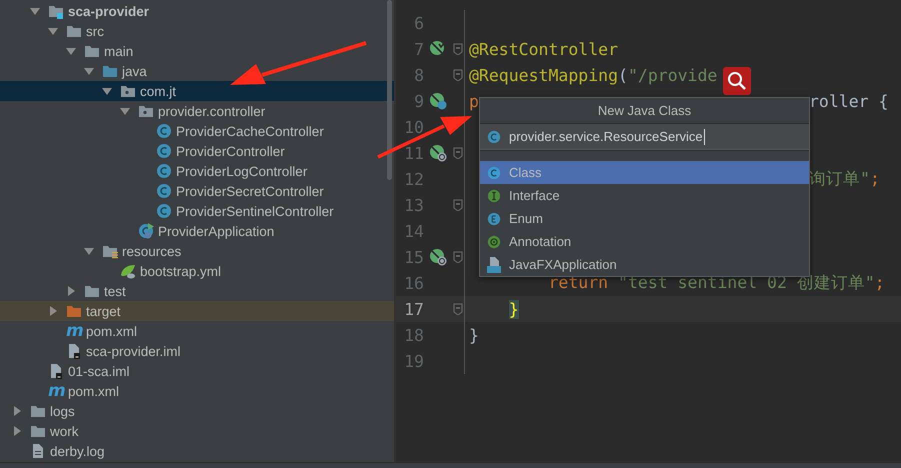  What do you see at coordinates (644, 218) in the screenshot?
I see `class-kind-option: Enum` at bounding box center [644, 218].